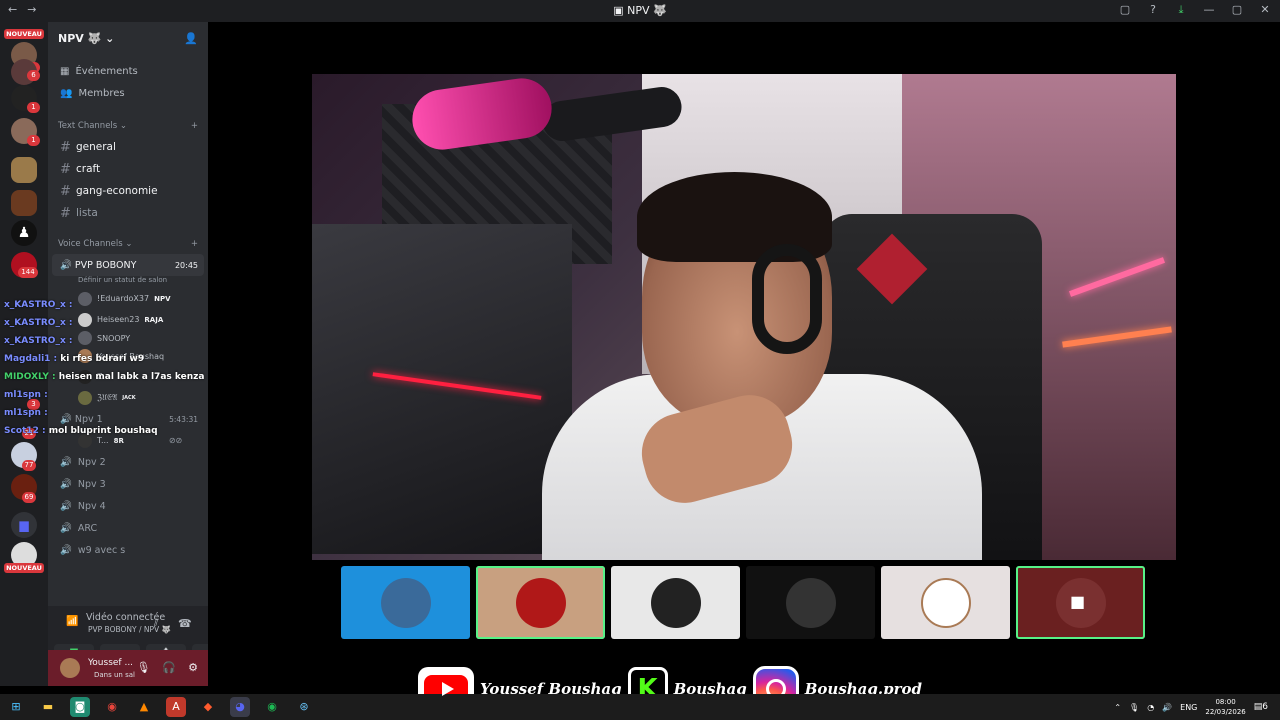 Image resolution: width=1280 pixels, height=720 pixels. Describe the element at coordinates (176, 707) in the screenshot. I see `app-icon: A` at that location.